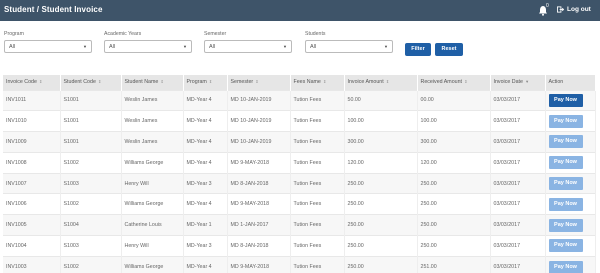  What do you see at coordinates (32, 142) in the screenshot?
I see `table-cell-invoice-code: INV1009` at bounding box center [32, 142].